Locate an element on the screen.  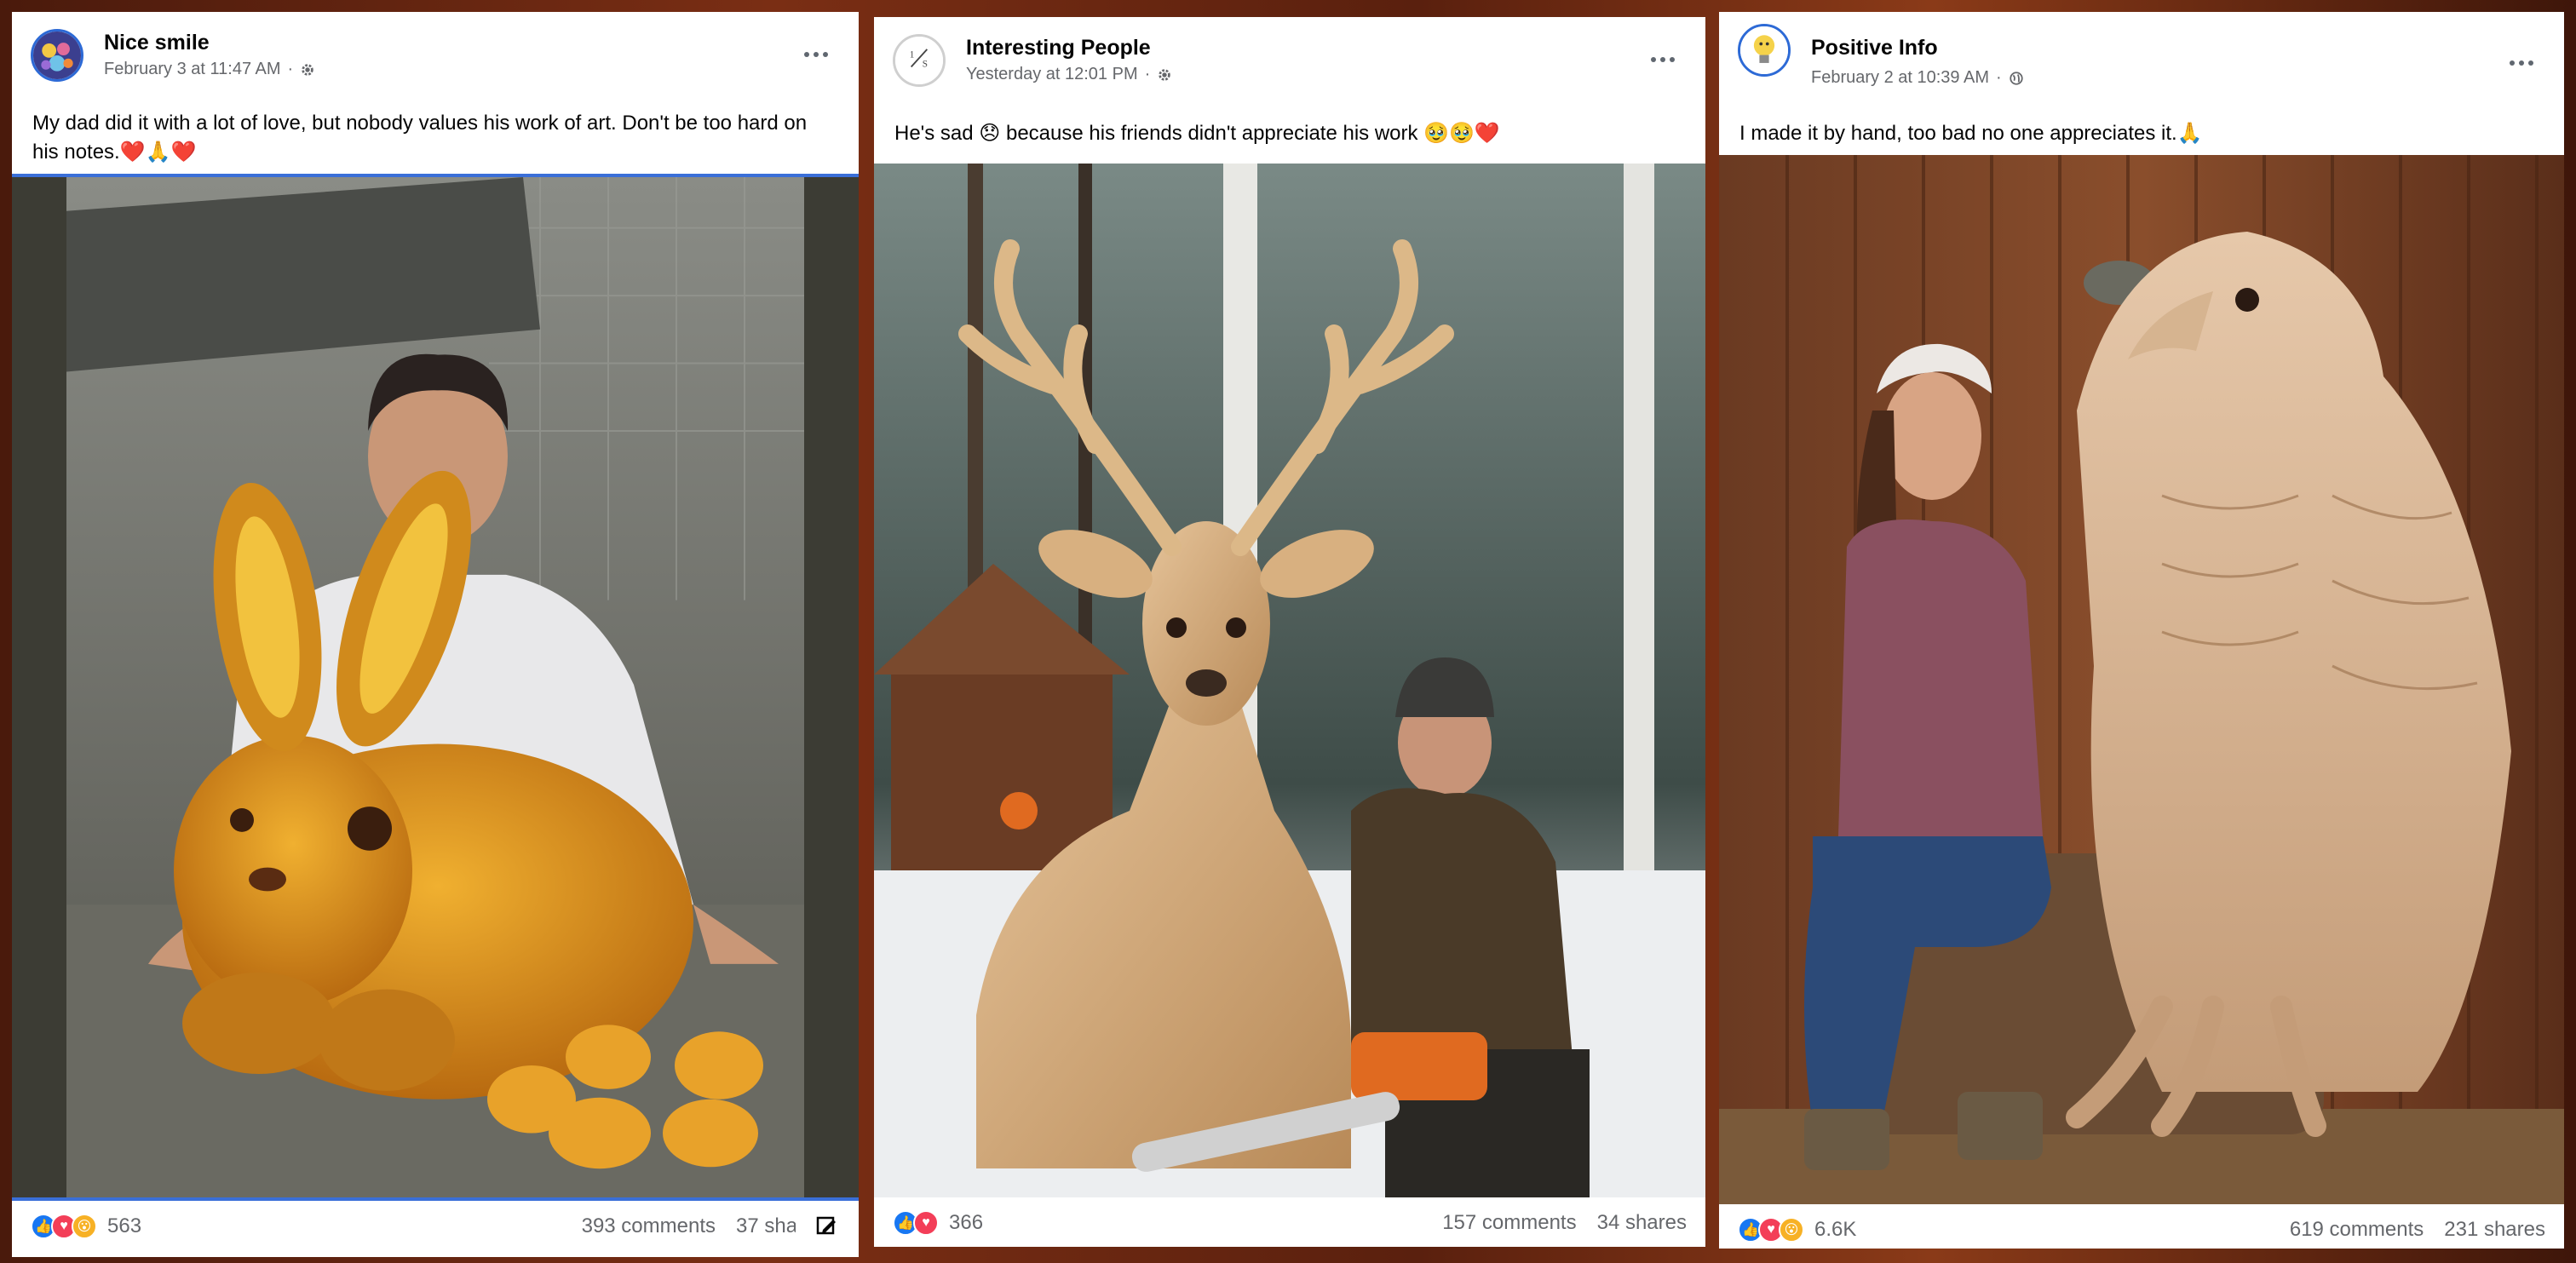
post-header: Positive Info February 2 at 10:39 AM · is located at coordinates (2142, 49).